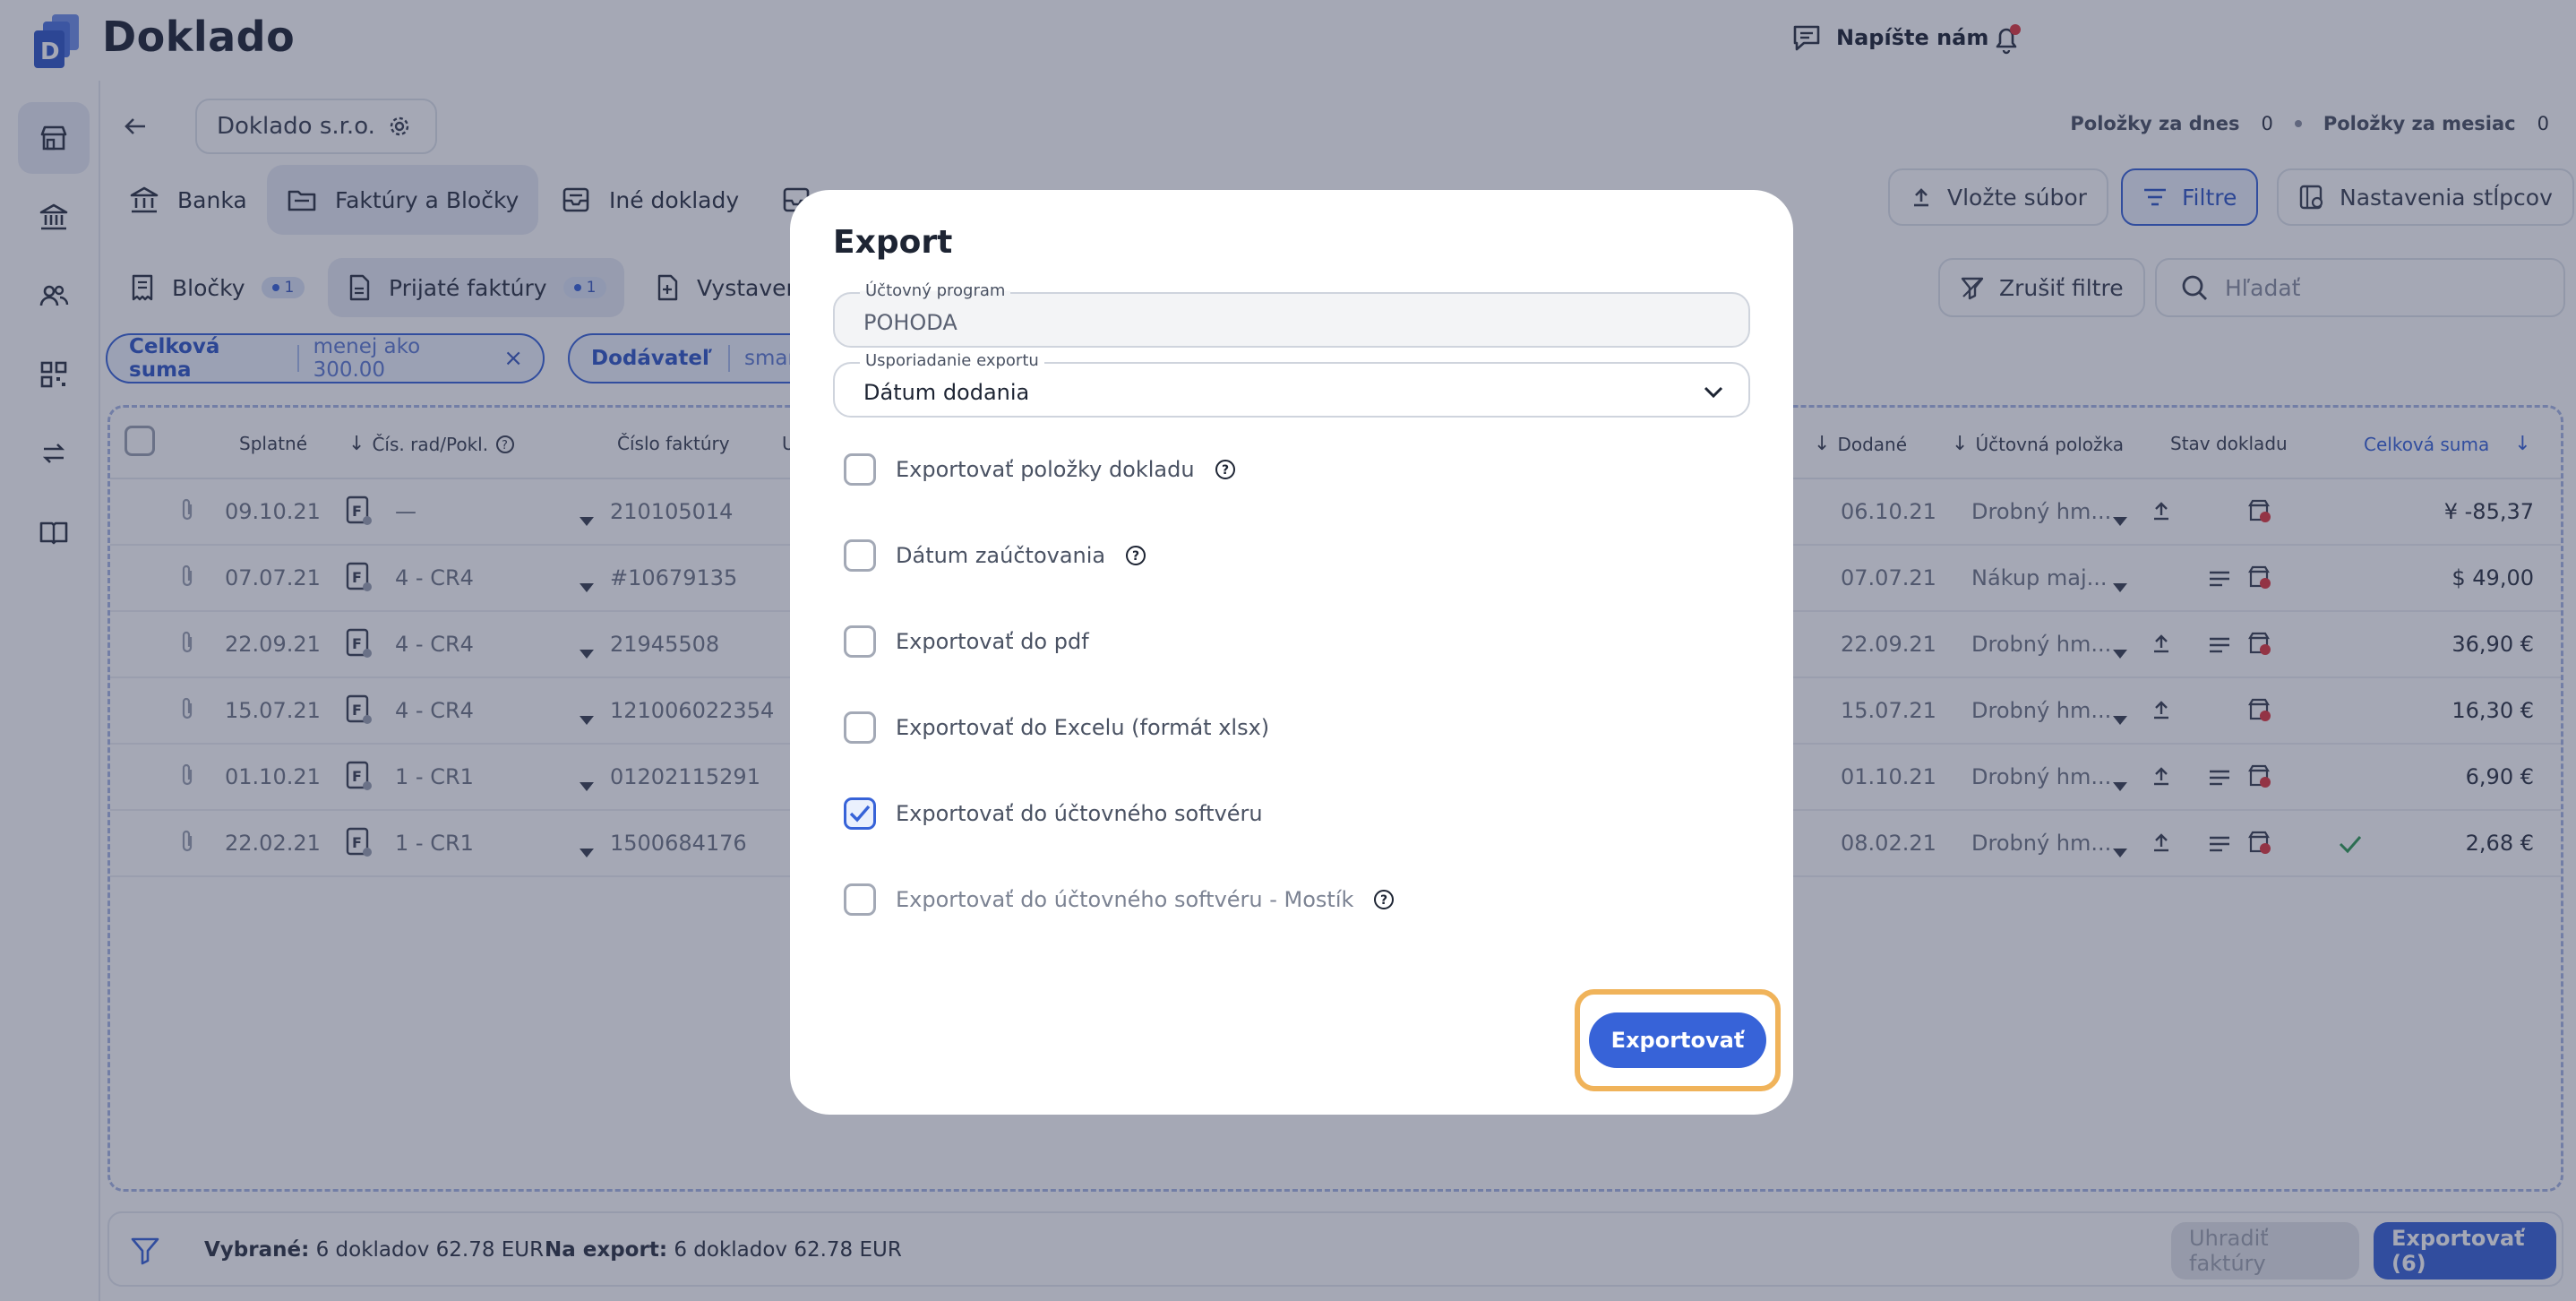 Image resolution: width=2576 pixels, height=1301 pixels. What do you see at coordinates (910, 322) in the screenshot?
I see `accounting-program-value: POHODA` at bounding box center [910, 322].